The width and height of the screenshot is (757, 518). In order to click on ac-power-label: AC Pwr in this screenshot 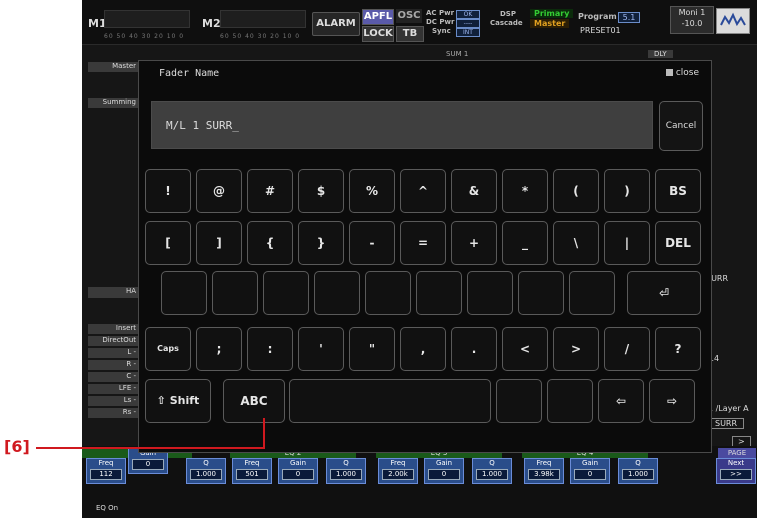, I will do `click(440, 13)`.